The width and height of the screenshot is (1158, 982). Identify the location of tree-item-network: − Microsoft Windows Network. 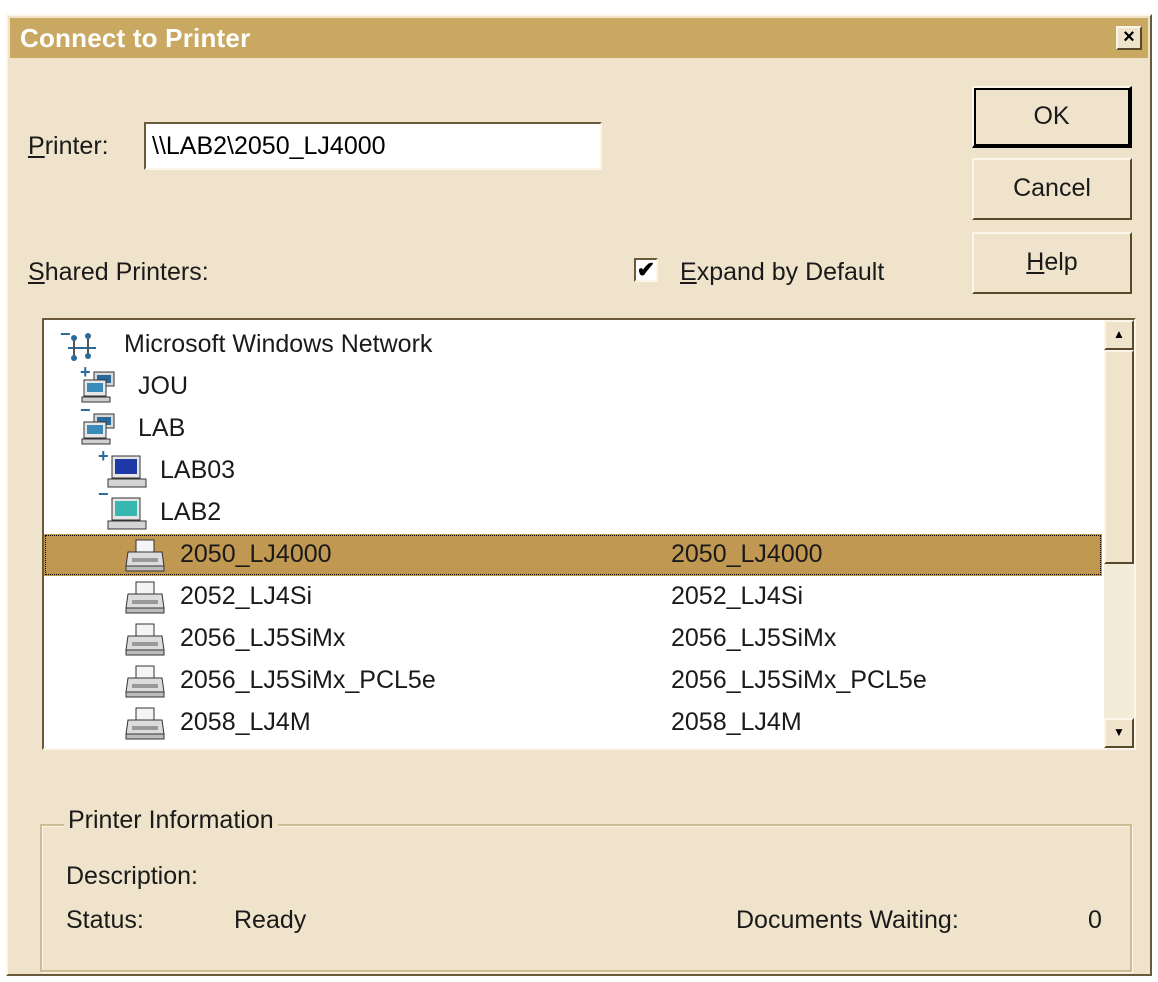
(573, 345).